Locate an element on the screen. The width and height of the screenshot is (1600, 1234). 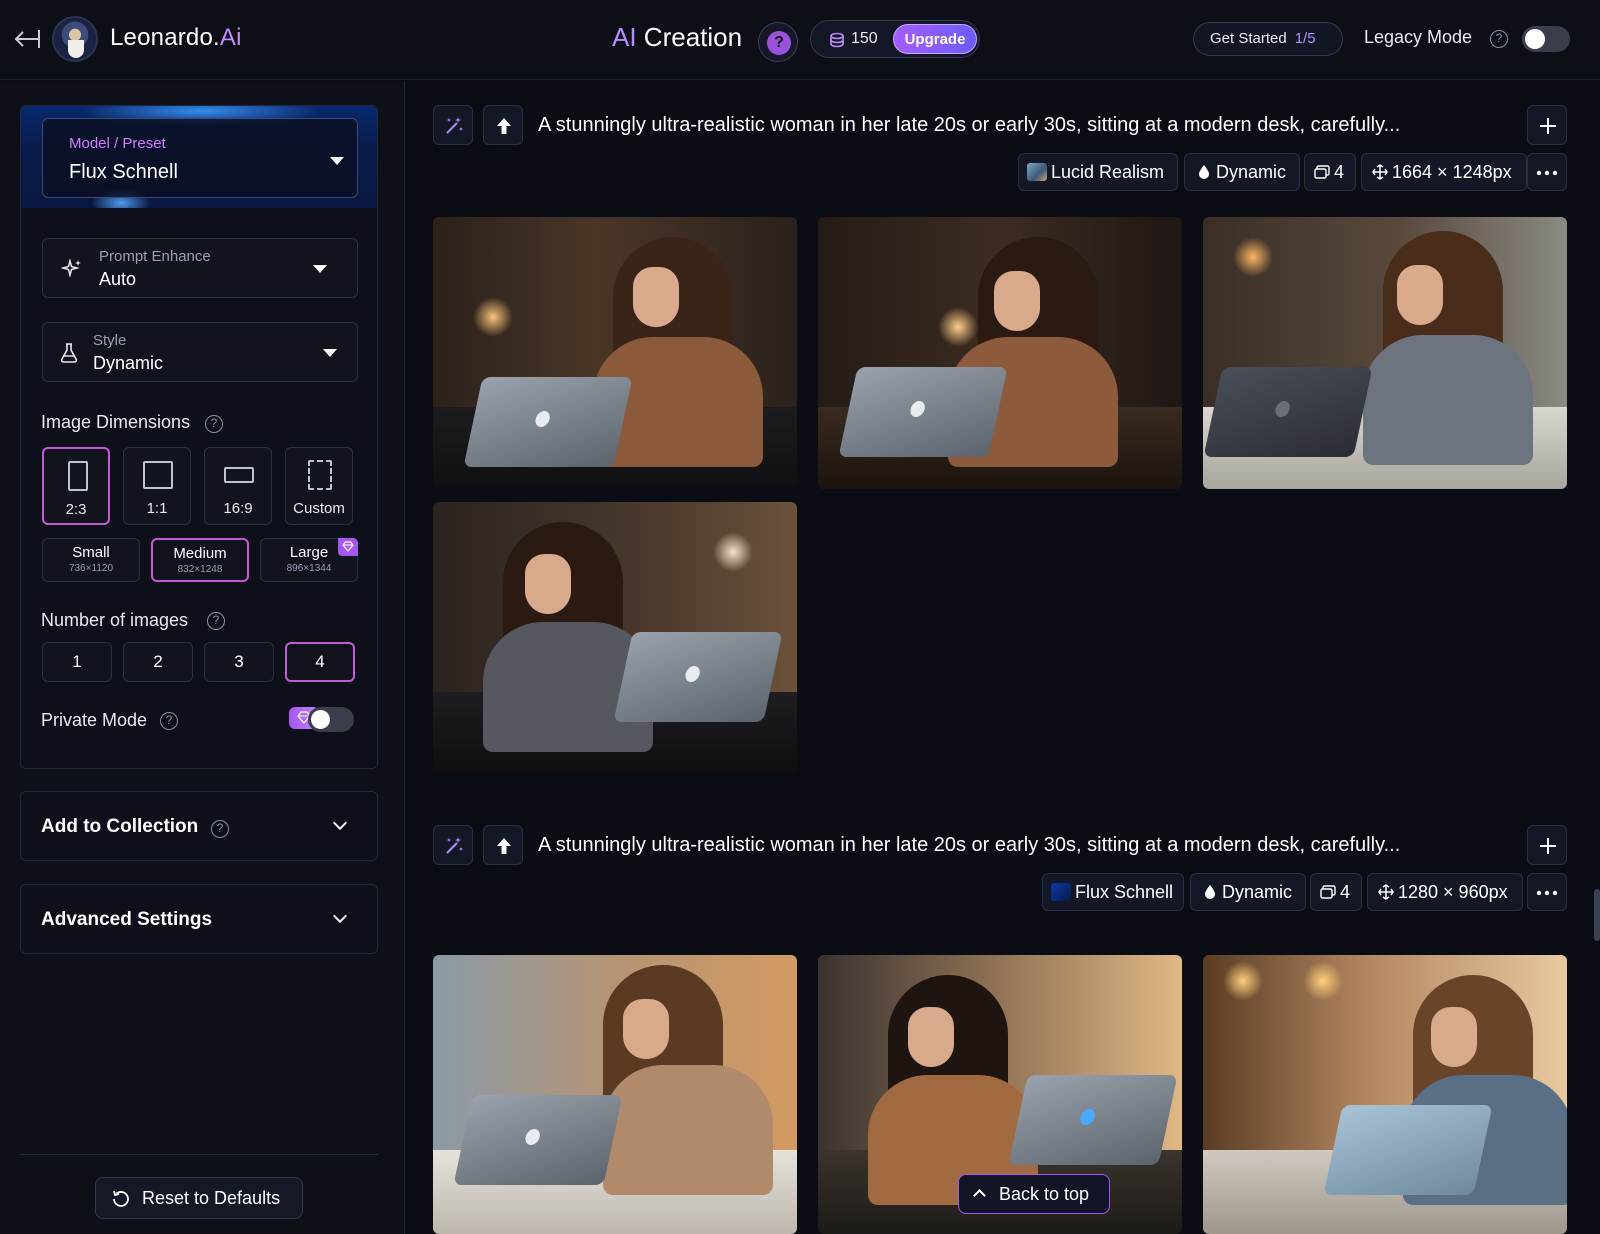
image-dimensions-title: Image Dimensions is located at coordinates (116, 422).